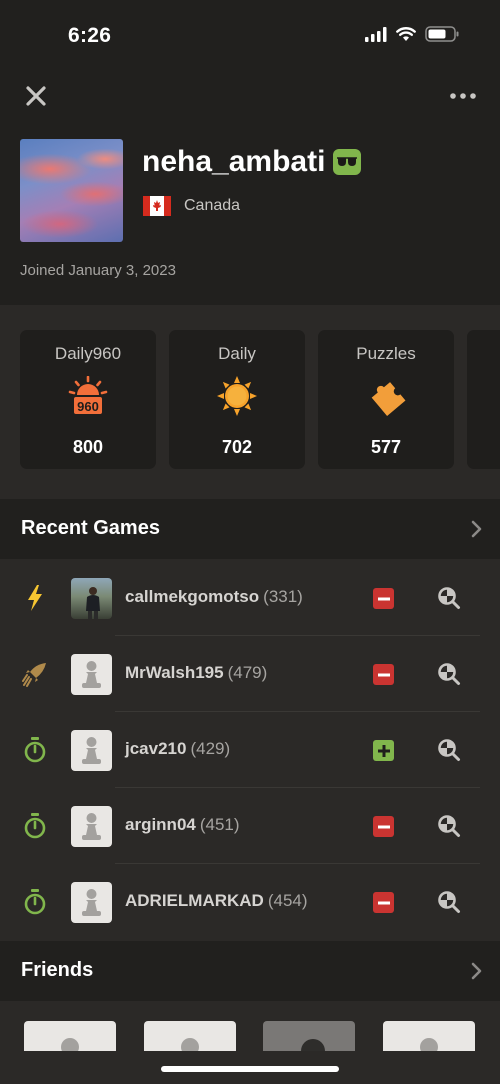 This screenshot has width=500, height=1084. Describe the element at coordinates (383, 750) in the screenshot. I see `win-result-icon` at that location.